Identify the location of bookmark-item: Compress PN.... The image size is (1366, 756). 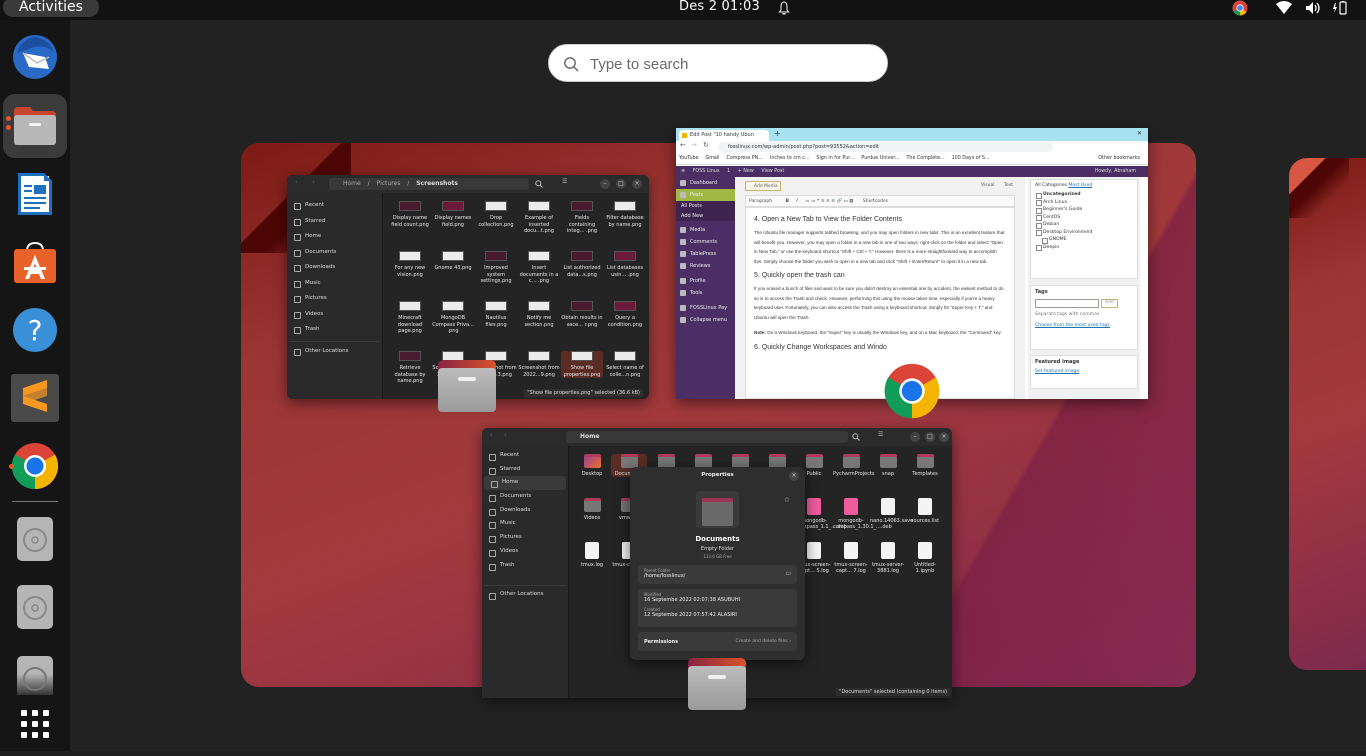
(745, 158).